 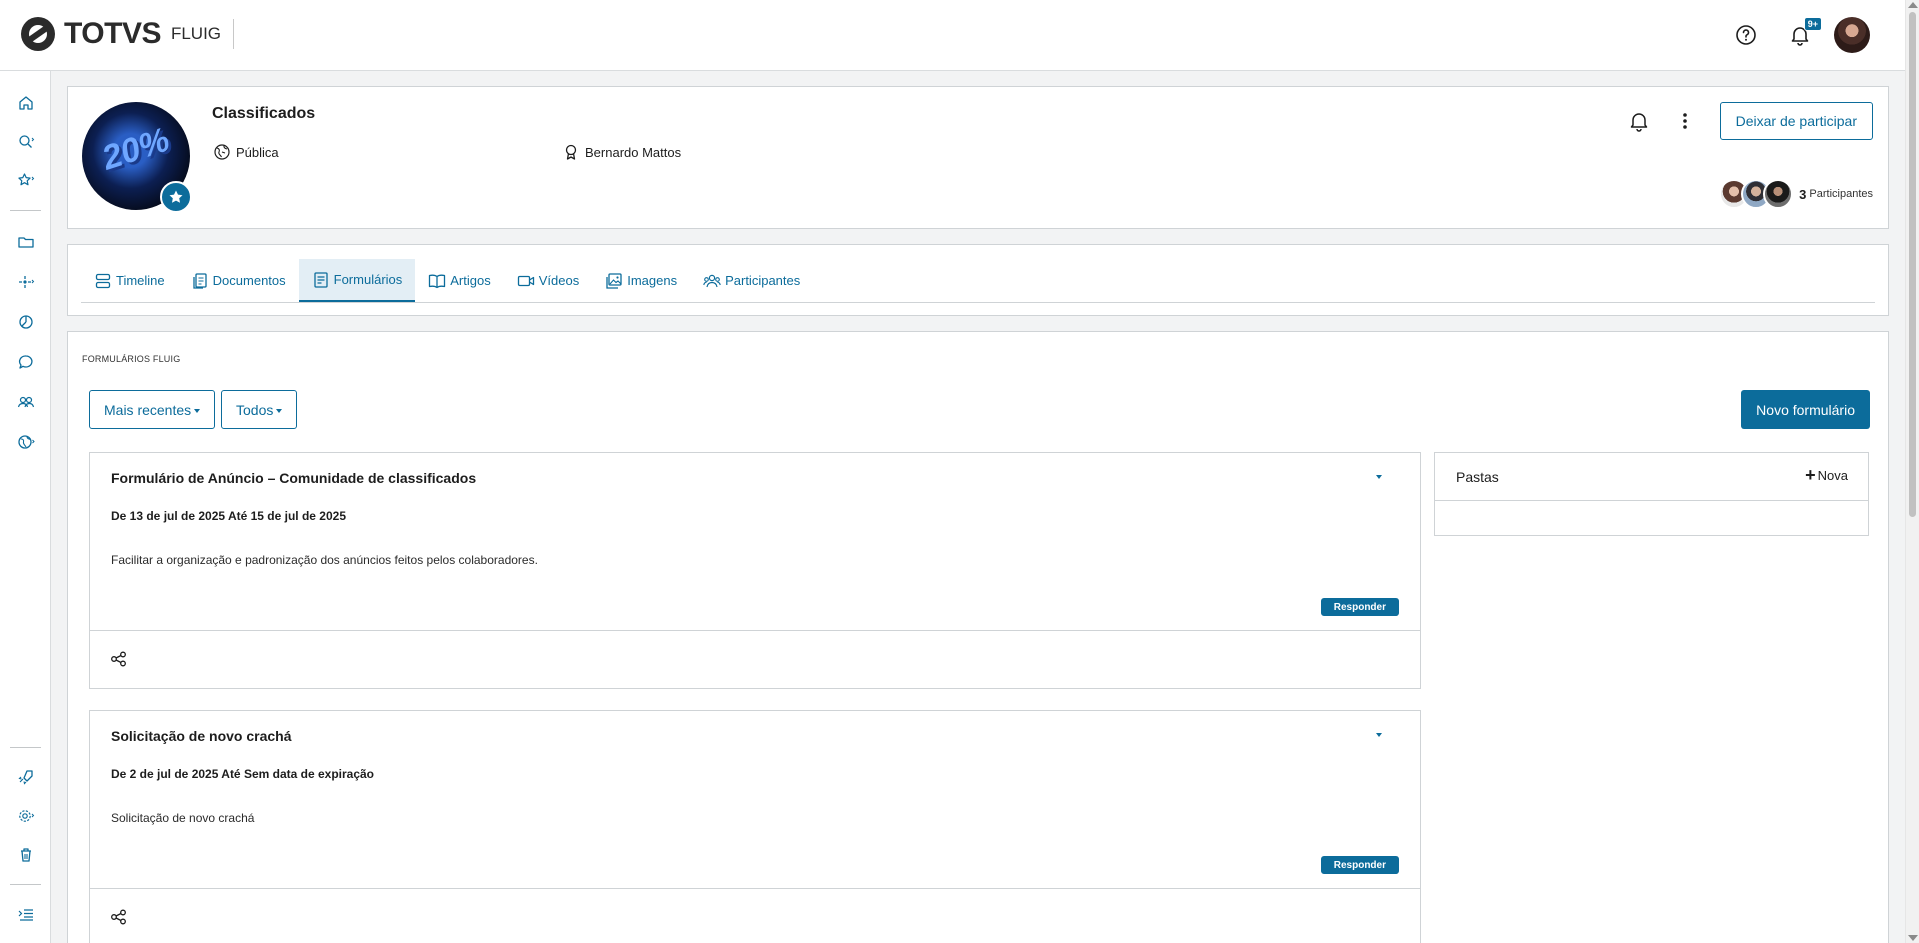 What do you see at coordinates (25, 142) in the screenshot?
I see `search-icon` at bounding box center [25, 142].